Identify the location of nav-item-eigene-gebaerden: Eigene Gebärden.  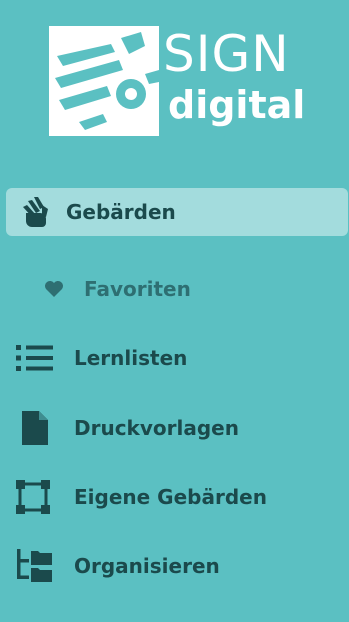
(177, 497).